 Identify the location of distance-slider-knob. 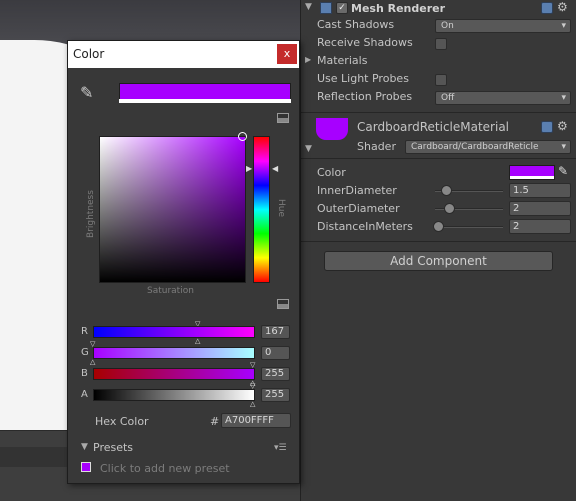
(438, 226).